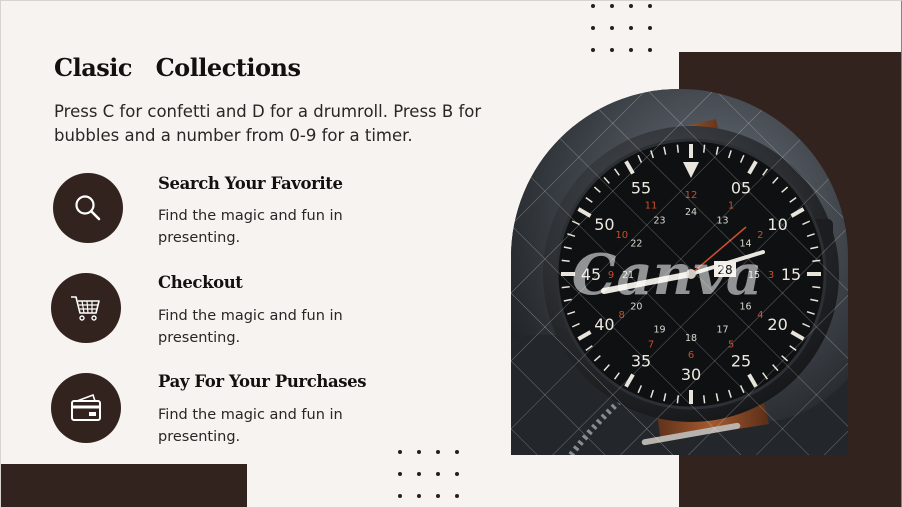 The height and width of the screenshot is (508, 902). What do you see at coordinates (250, 327) in the screenshot?
I see `feature-desc-checkout: Find the magic and fun in presenting.` at bounding box center [250, 327].